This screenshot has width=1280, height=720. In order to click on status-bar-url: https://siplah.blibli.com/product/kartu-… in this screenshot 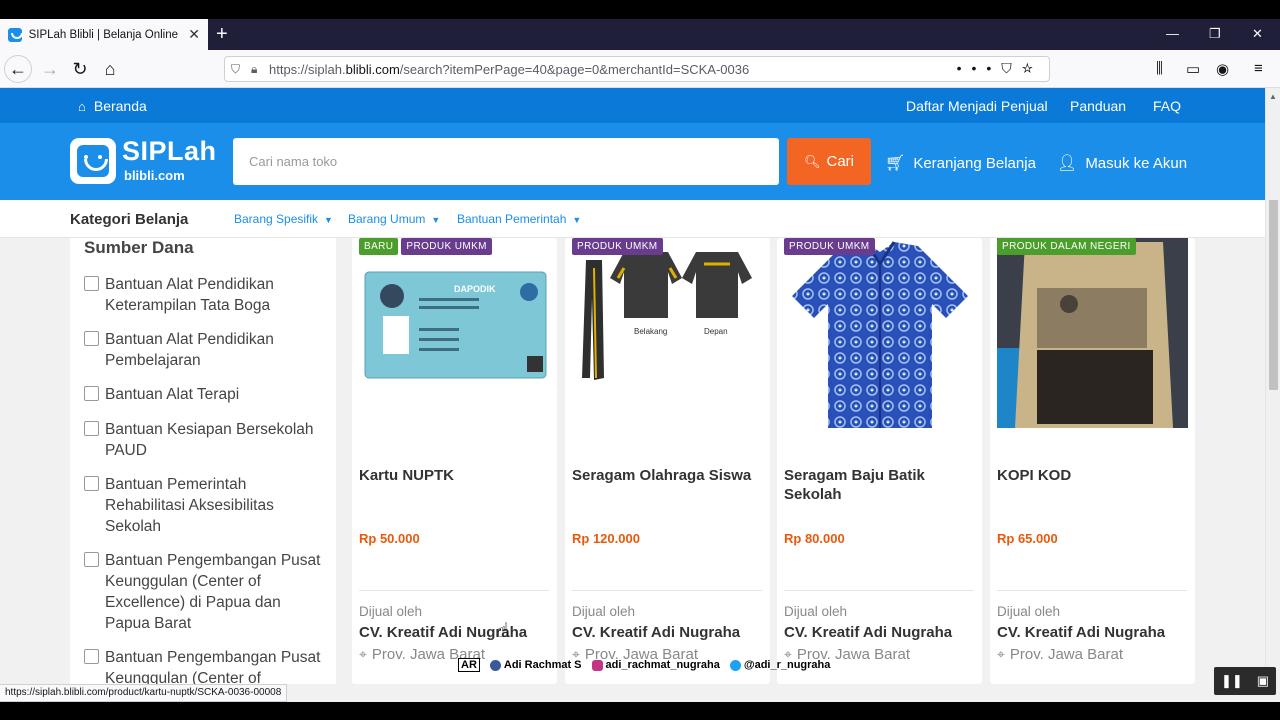, I will do `click(144, 693)`.